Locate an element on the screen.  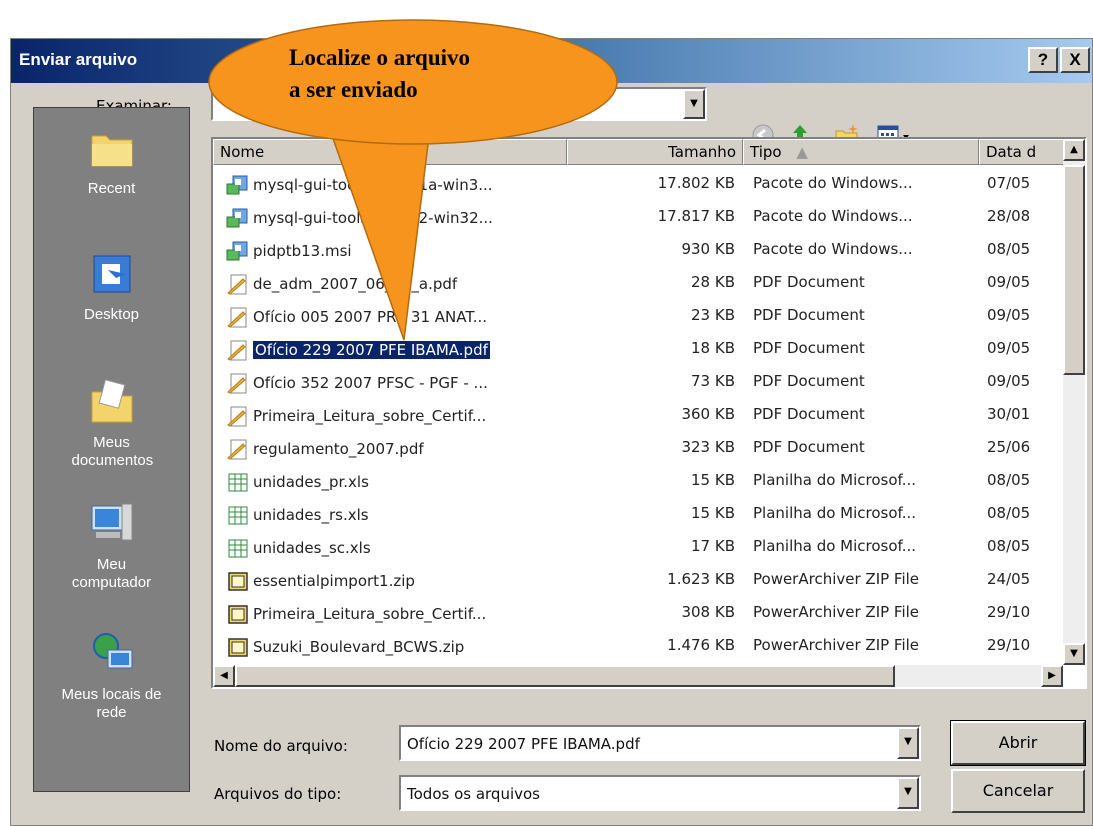
pdf-file-icon is located at coordinates (239, 416).